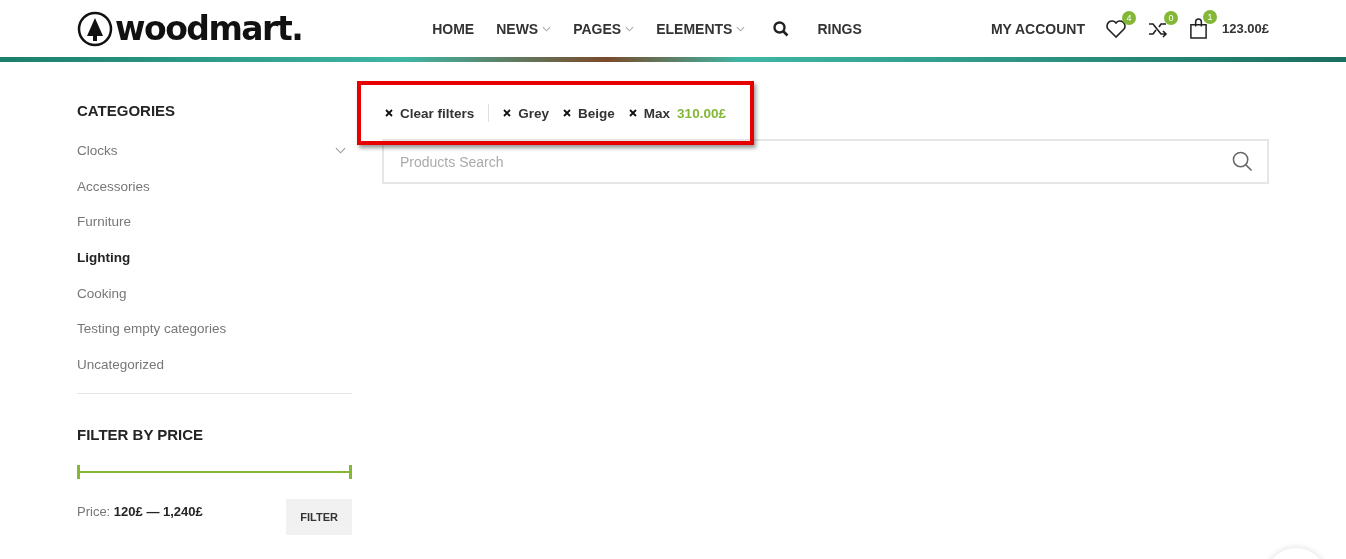 The width and height of the screenshot is (1346, 559). I want to click on filter-chip: Clear filters, so click(430, 113).